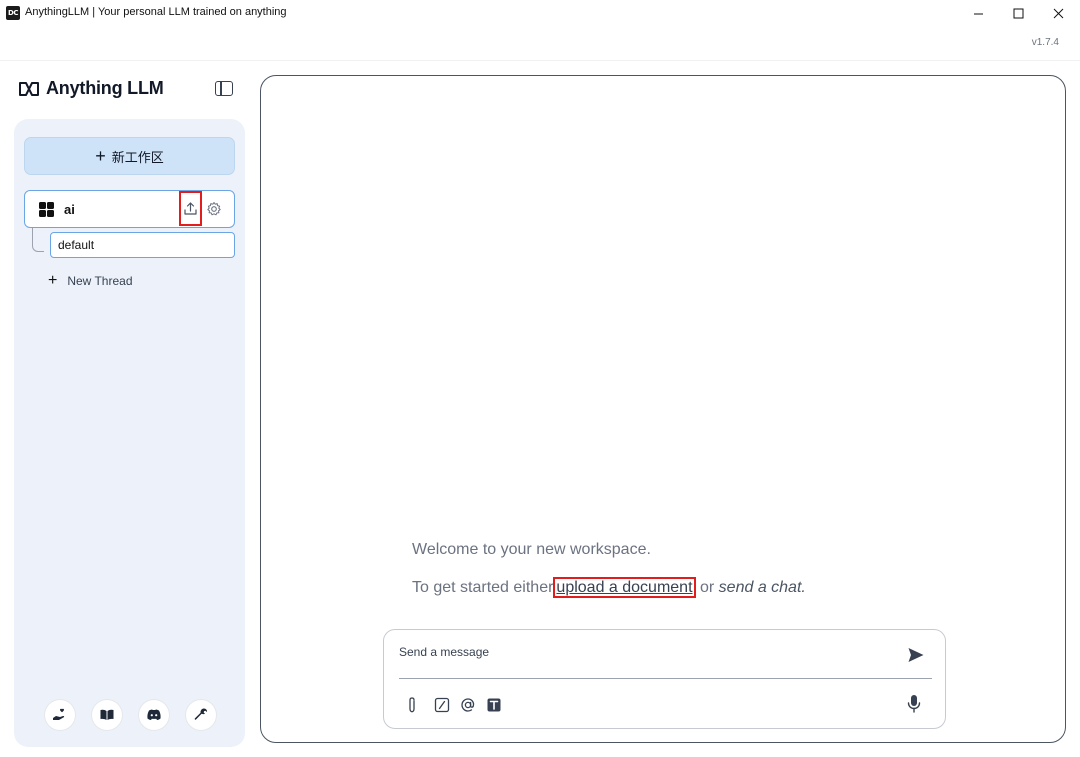 The image size is (1080, 757). I want to click on agent-mention-button, so click(468, 705).